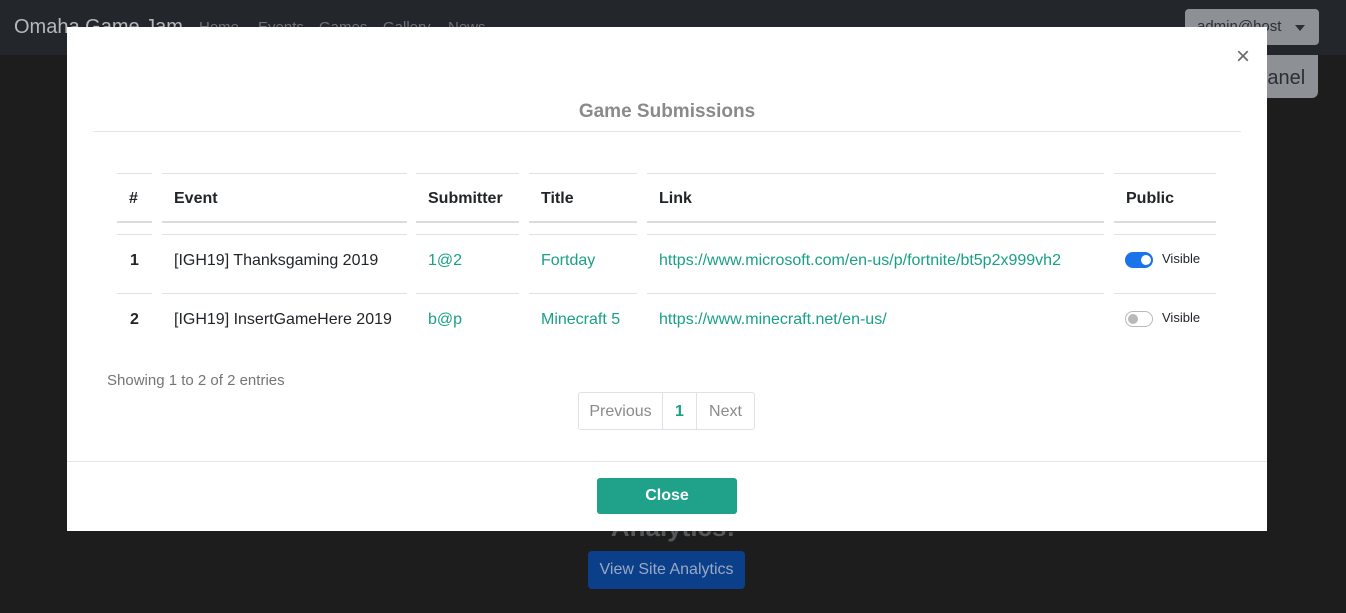  What do you see at coordinates (134, 322) in the screenshot?
I see `row-2-num: 2` at bounding box center [134, 322].